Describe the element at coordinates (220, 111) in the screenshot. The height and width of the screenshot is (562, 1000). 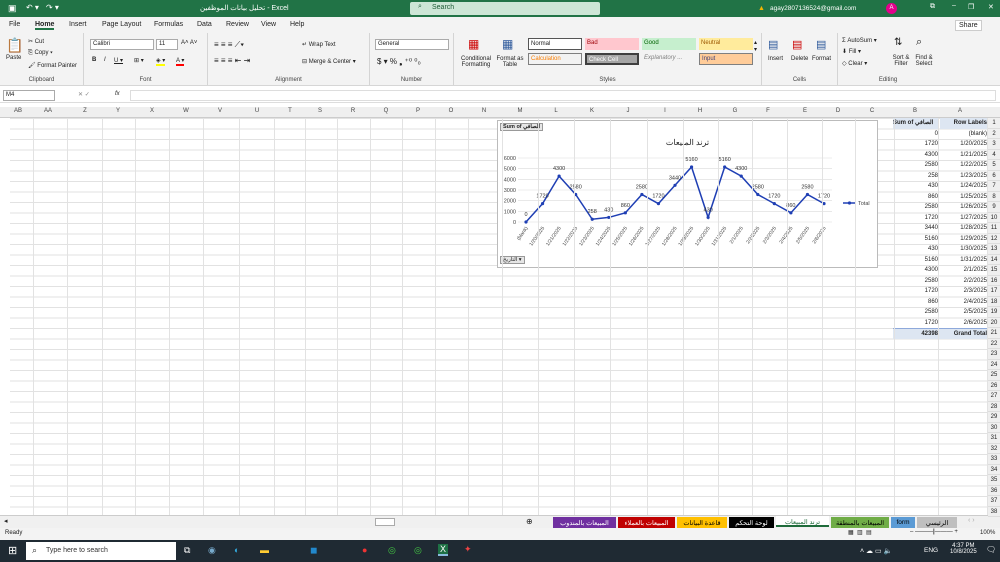
I see `column-header: V` at that location.